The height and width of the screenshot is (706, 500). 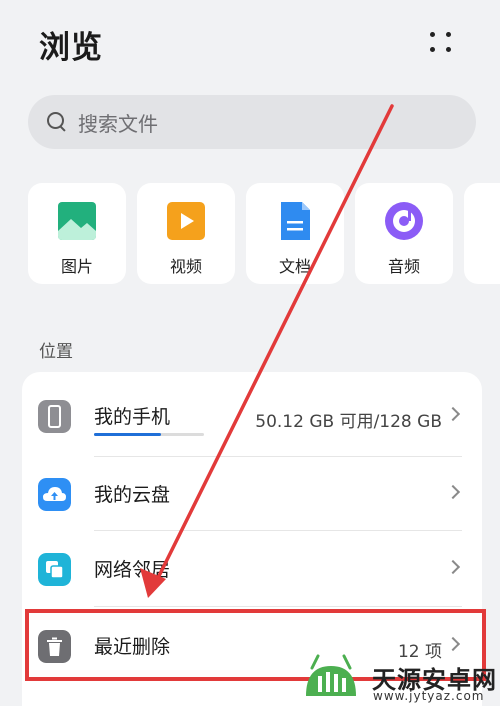 I want to click on cloud-icon, so click(x=54, y=494).